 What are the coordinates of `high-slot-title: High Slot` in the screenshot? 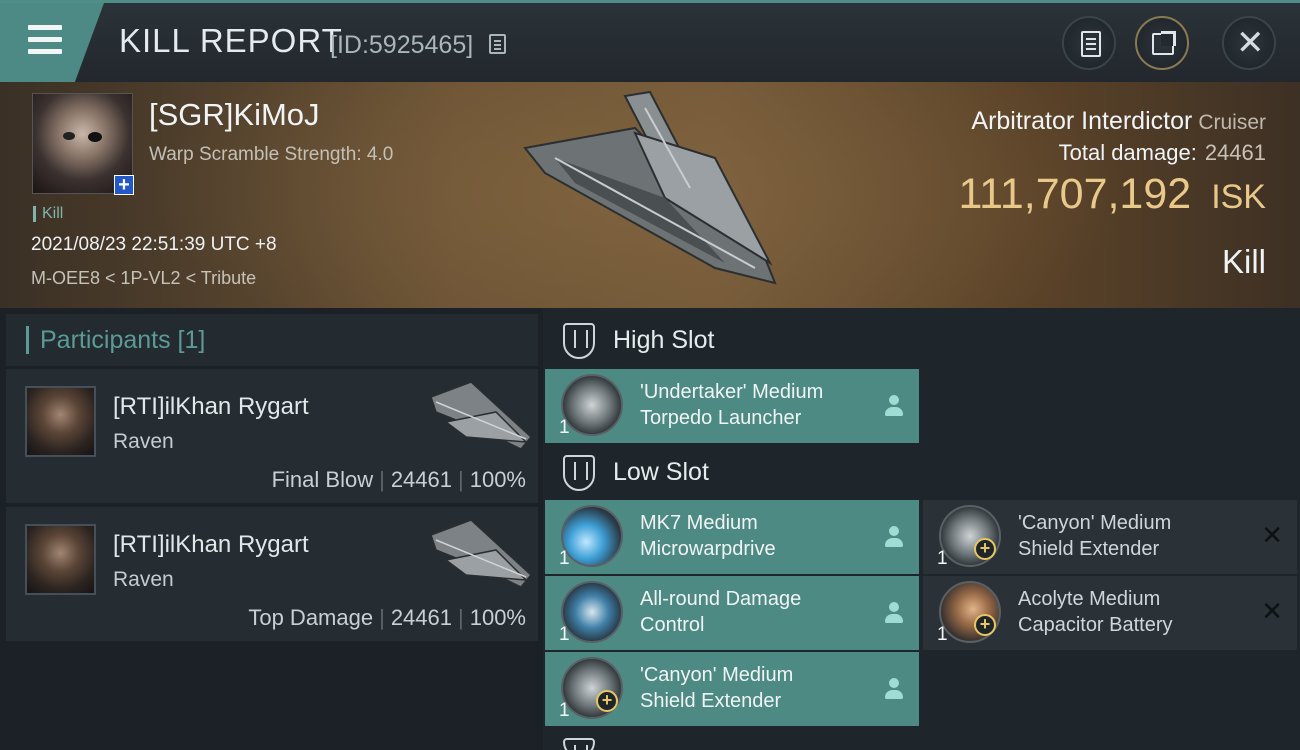 It's located at (664, 340).